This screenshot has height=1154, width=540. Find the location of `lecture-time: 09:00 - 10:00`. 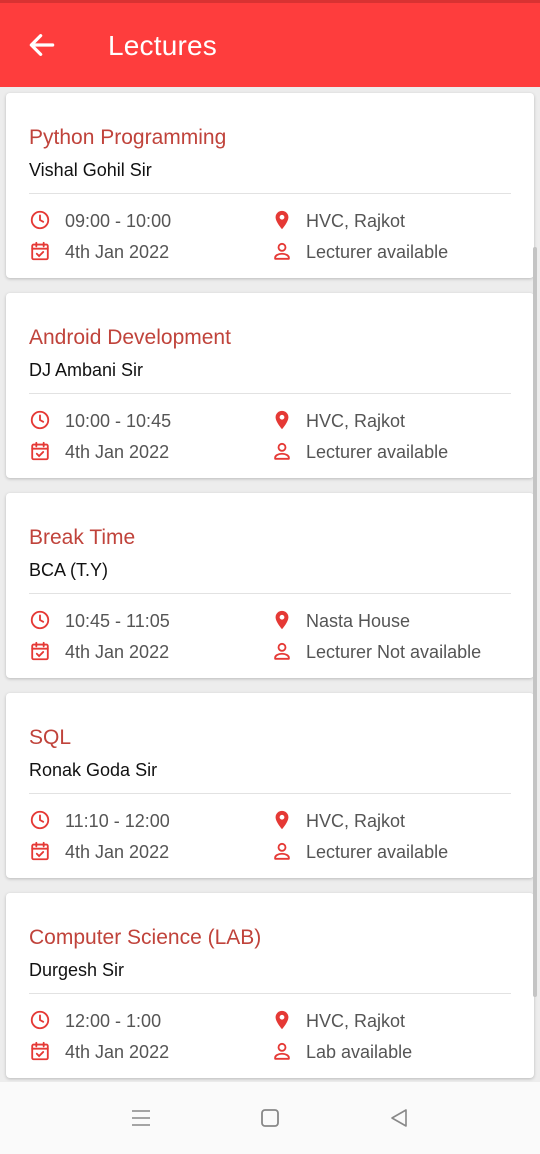

lecture-time: 09:00 - 10:00 is located at coordinates (118, 221).